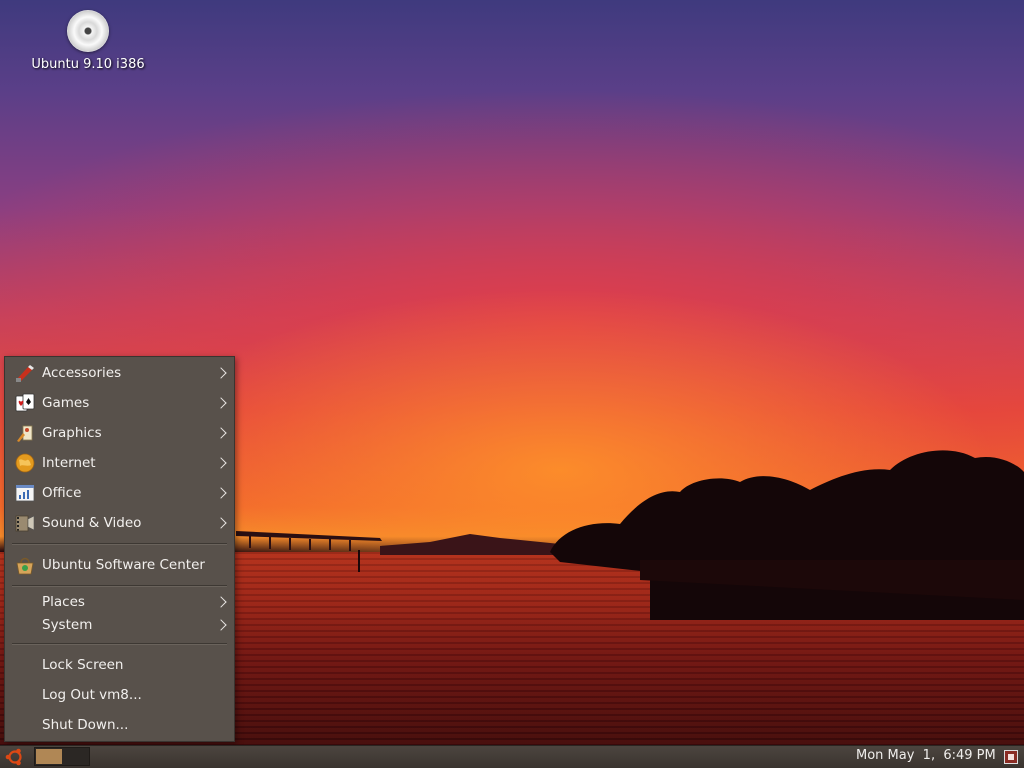 The width and height of the screenshot is (1024, 768). I want to click on workspace-active, so click(49, 756).